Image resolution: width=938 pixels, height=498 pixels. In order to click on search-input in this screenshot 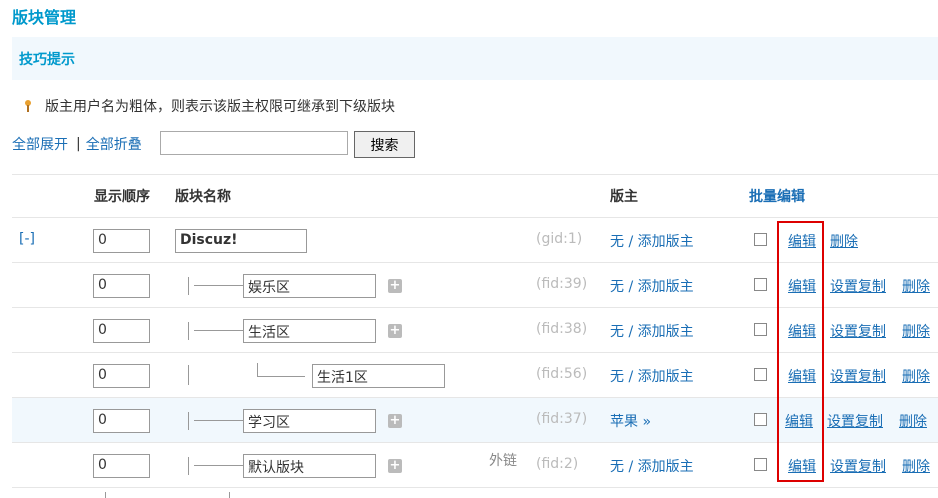, I will do `click(254, 143)`.